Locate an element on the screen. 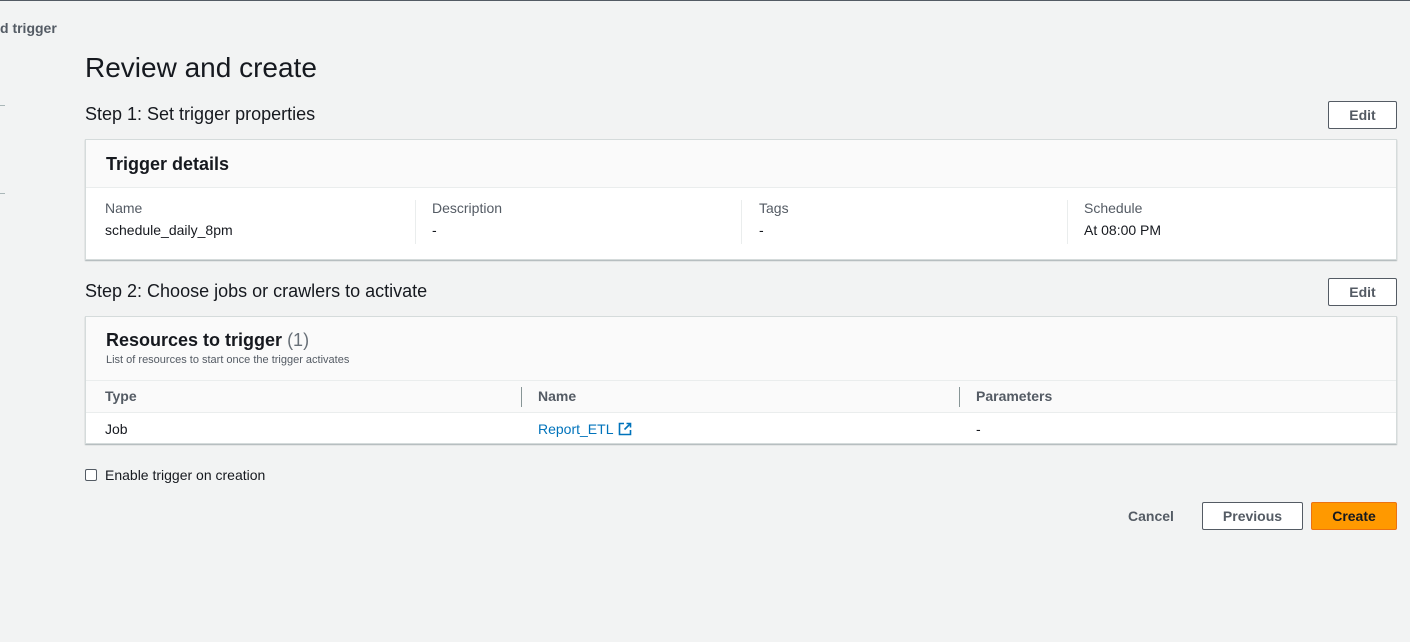 The image size is (1410, 642). field-schedule-label: Schedule is located at coordinates (1113, 208).